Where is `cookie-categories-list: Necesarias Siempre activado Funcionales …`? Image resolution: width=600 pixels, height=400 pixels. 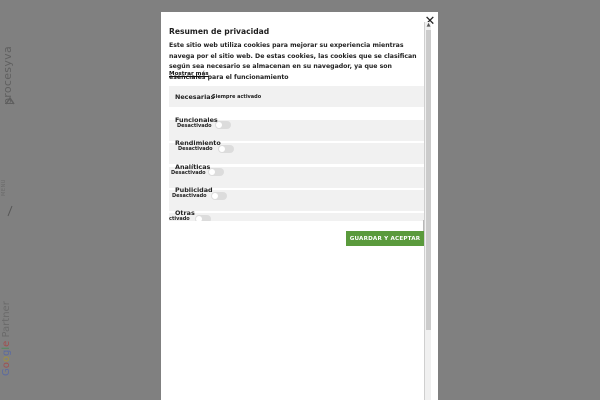
cookie-categories-list: Necesarias Siempre activado Funcionales … is located at coordinates (297, 153).